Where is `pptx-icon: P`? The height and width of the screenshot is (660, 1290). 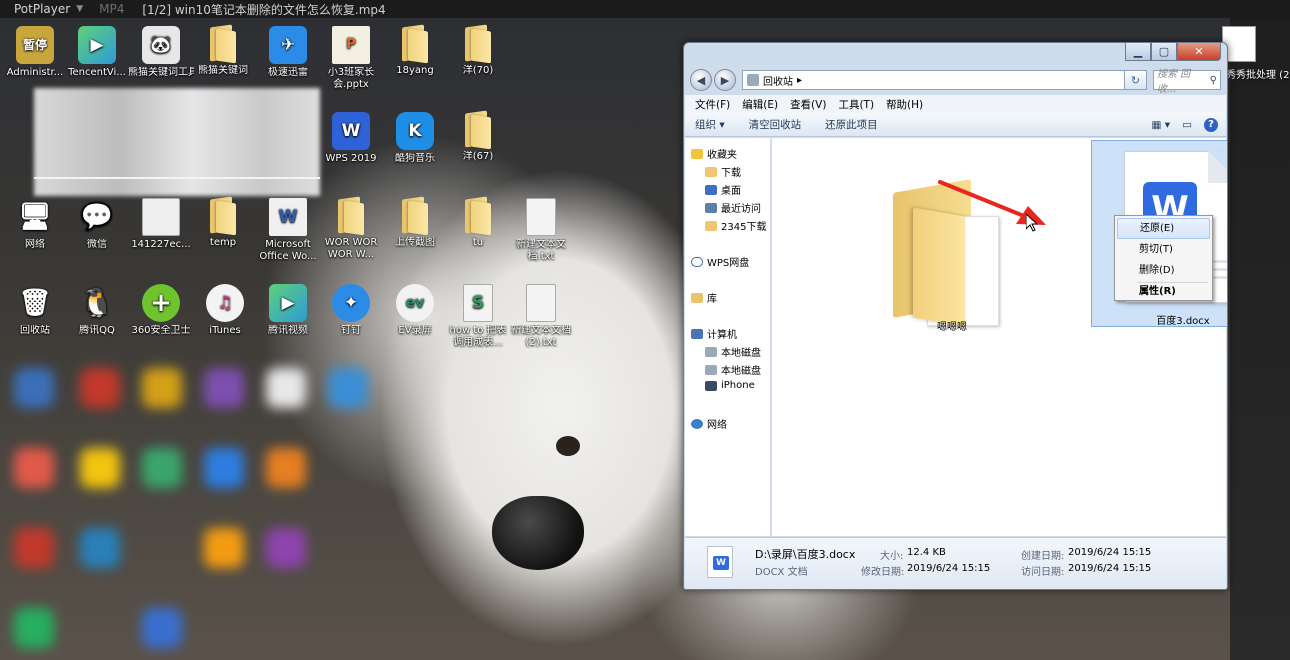 pptx-icon: P is located at coordinates (351, 45).